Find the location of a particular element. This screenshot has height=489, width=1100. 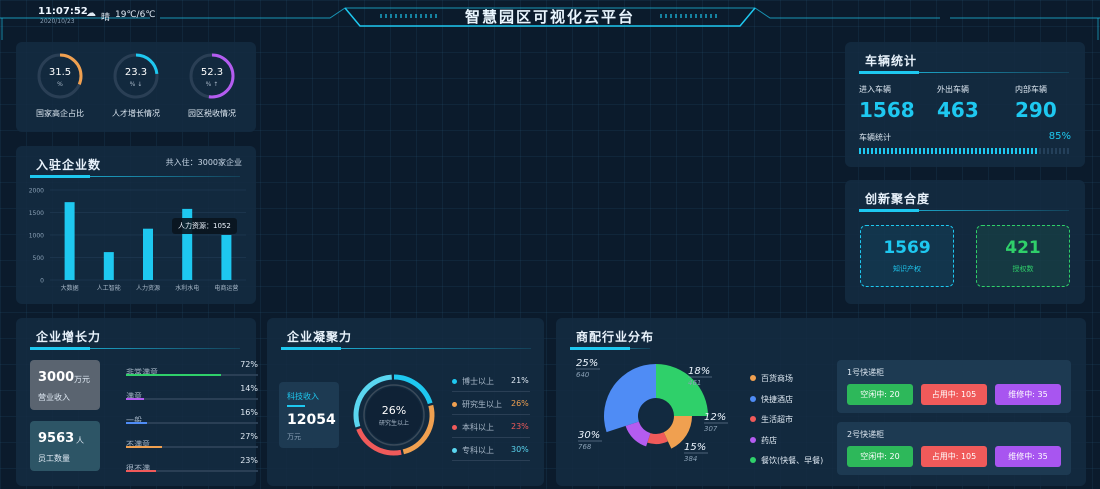

staff-unit: 人 is located at coordinates (80, 440).